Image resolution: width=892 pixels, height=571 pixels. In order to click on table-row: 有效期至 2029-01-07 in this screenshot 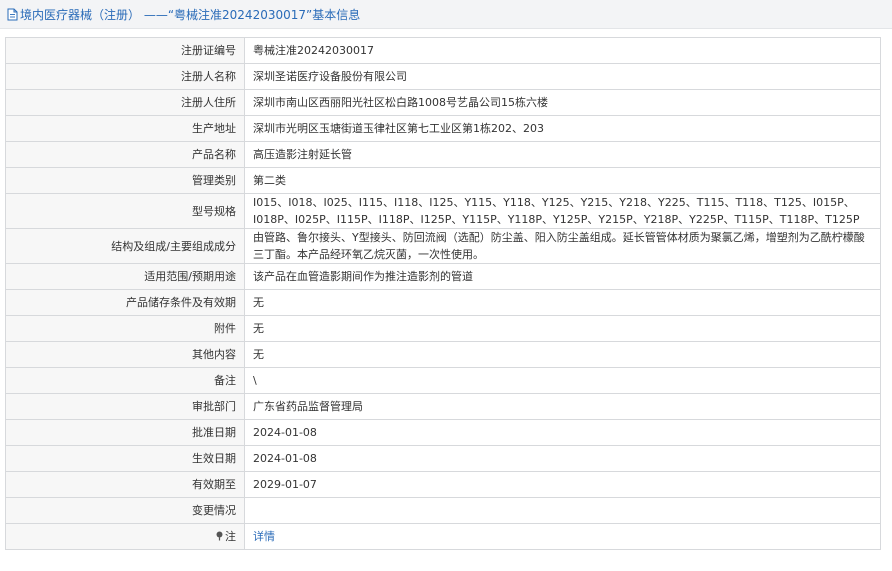, I will do `click(443, 484)`.